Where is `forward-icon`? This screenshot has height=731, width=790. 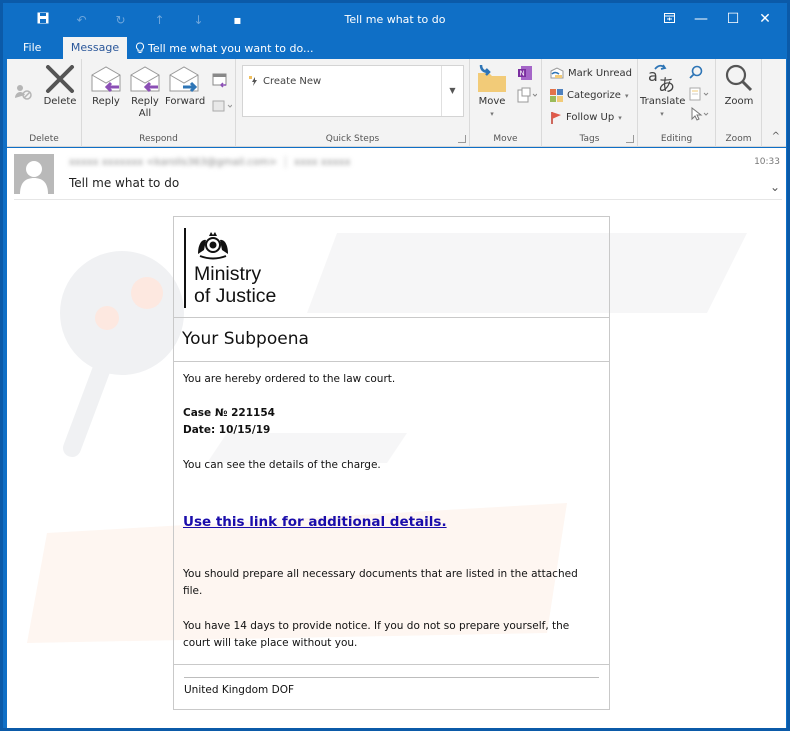 forward-icon is located at coordinates (184, 79).